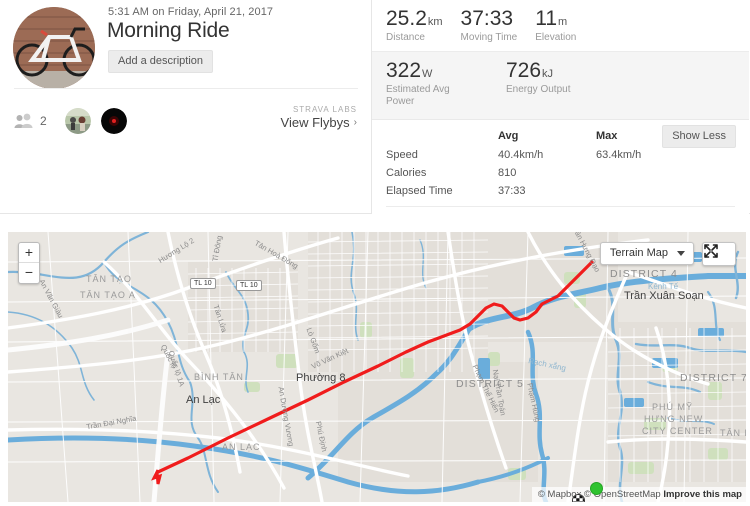 Image resolution: width=750 pixels, height=506 pixels. I want to click on row-elapsed-time-avg: 37:33, so click(512, 190).